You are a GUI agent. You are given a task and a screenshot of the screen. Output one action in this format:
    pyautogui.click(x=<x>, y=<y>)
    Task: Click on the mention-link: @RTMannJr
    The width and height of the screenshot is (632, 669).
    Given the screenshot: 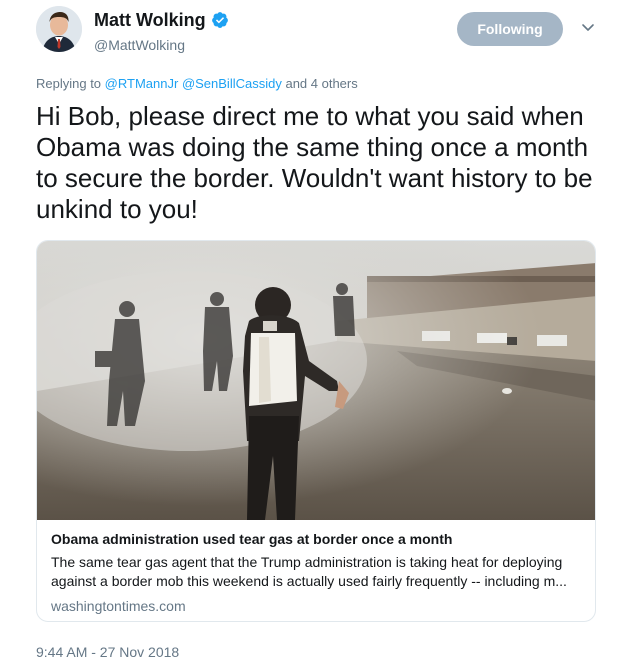 What is the action you would take?
    pyautogui.click(x=142, y=83)
    